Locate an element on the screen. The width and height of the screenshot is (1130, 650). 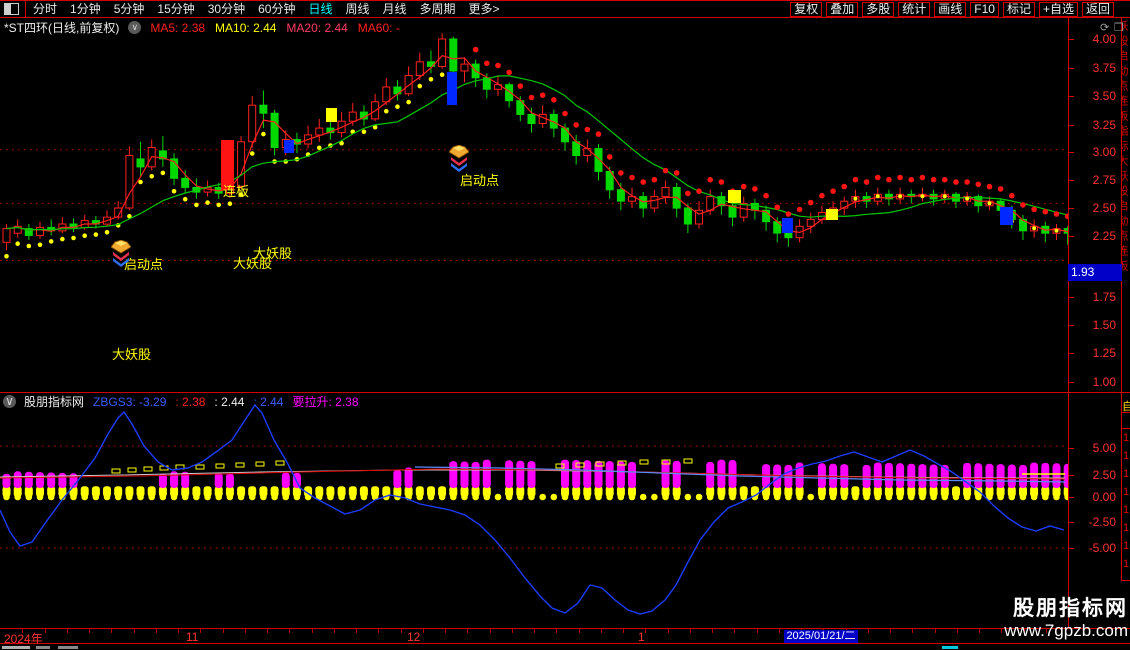
axis-divider is located at coordinates (1068, 331).